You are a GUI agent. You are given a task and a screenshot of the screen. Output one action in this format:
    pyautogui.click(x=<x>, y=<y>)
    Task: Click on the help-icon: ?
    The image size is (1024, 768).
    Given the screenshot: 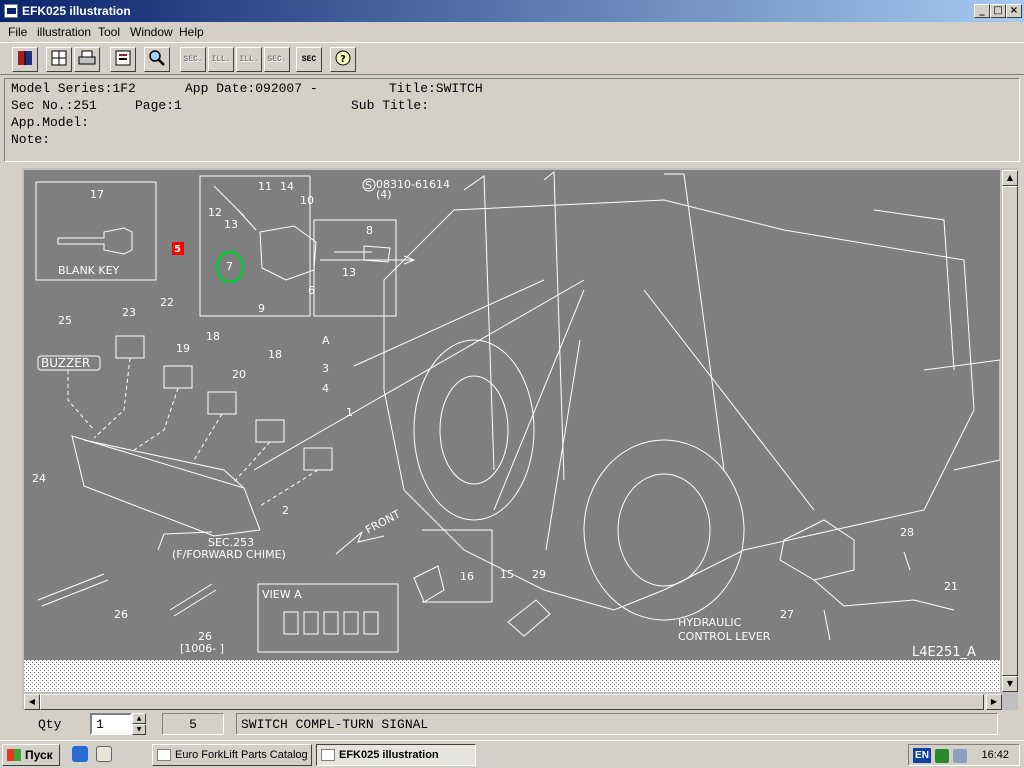 What is the action you would take?
    pyautogui.click(x=343, y=58)
    